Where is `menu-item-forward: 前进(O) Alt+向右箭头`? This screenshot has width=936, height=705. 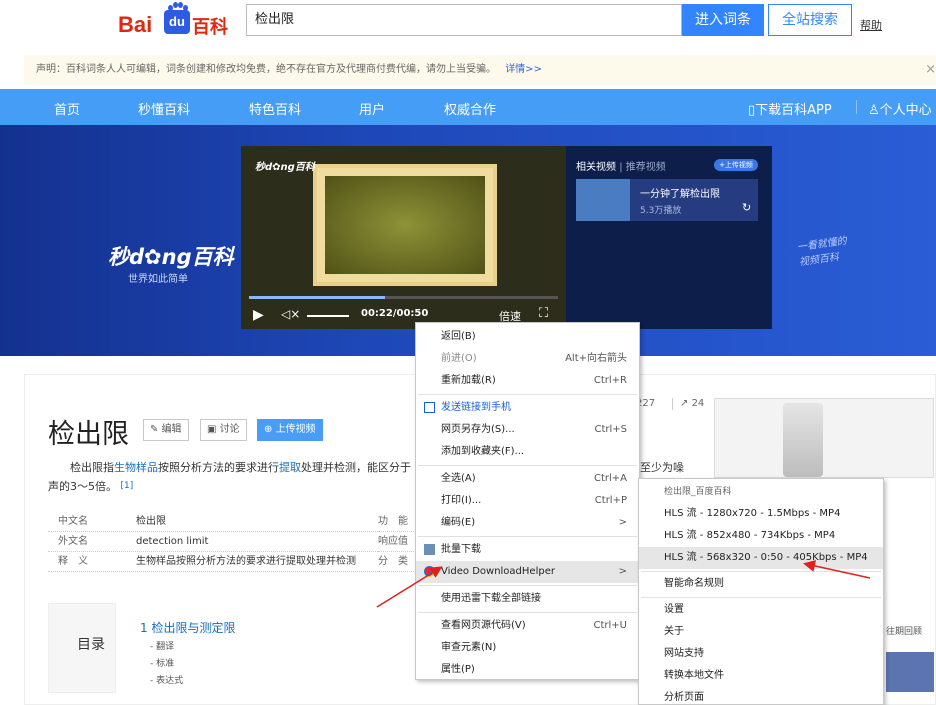
menu-item-forward: 前进(O) Alt+向右箭头 is located at coordinates (527, 359).